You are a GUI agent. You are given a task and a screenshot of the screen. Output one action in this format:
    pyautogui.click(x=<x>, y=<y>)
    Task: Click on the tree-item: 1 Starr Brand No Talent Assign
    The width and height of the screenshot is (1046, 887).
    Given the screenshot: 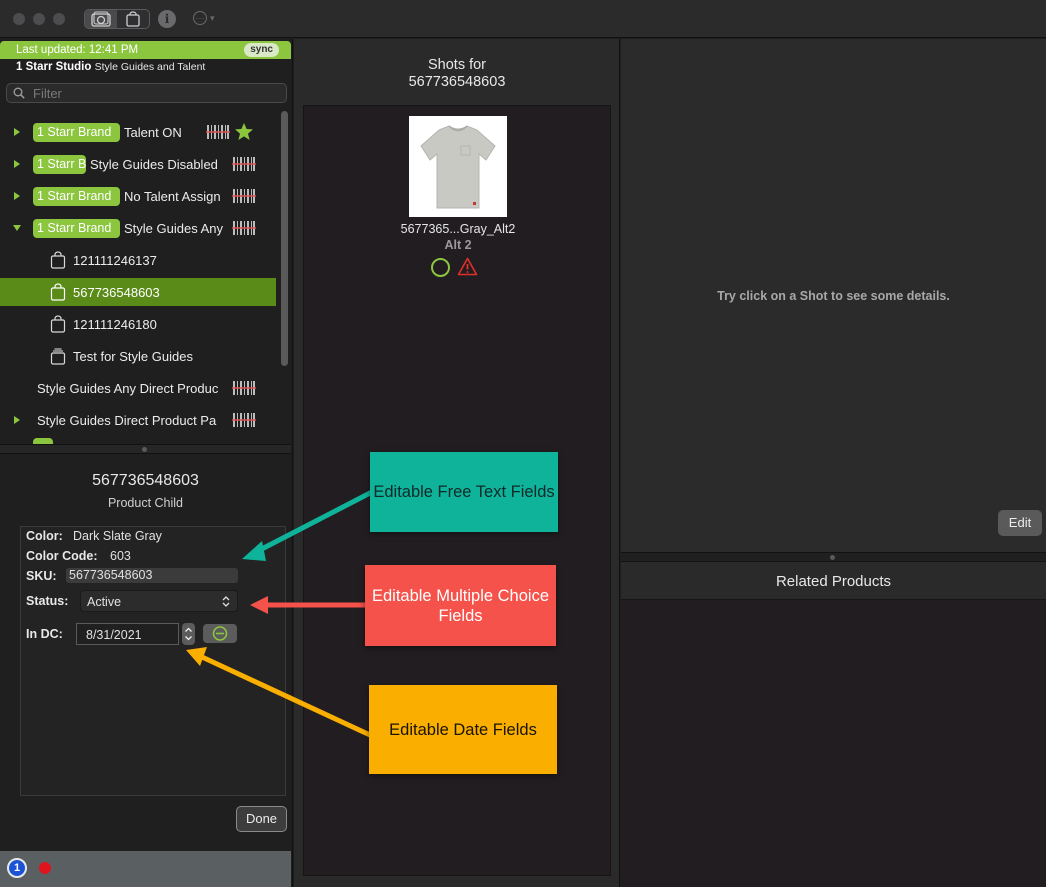 What is the action you would take?
    pyautogui.click(x=138, y=196)
    